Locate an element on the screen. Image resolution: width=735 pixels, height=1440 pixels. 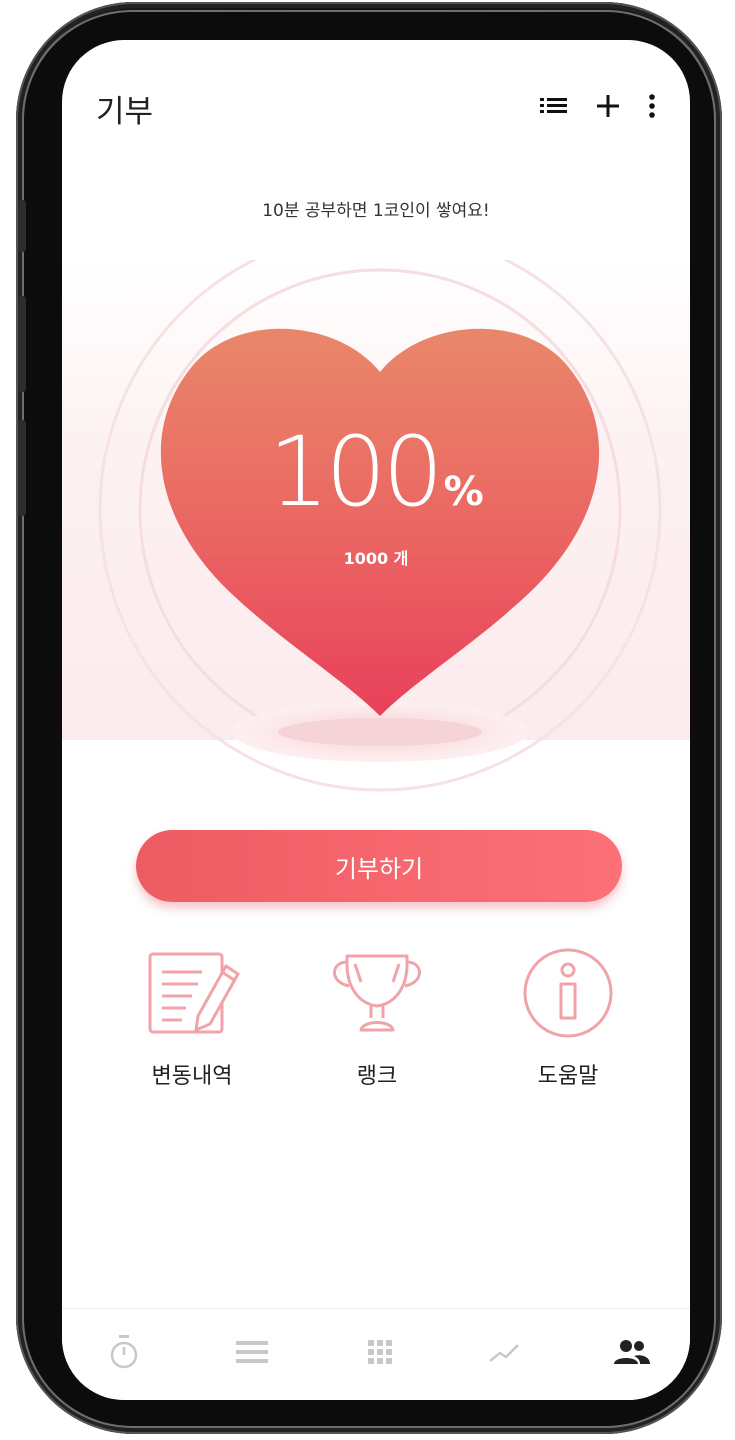
people-icon is located at coordinates (632, 1352).